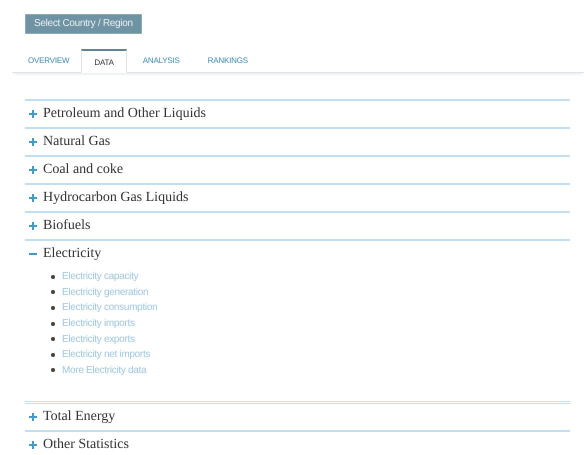 The height and width of the screenshot is (455, 584). What do you see at coordinates (47, 61) in the screenshot?
I see `tab: OVERVIEW` at bounding box center [47, 61].